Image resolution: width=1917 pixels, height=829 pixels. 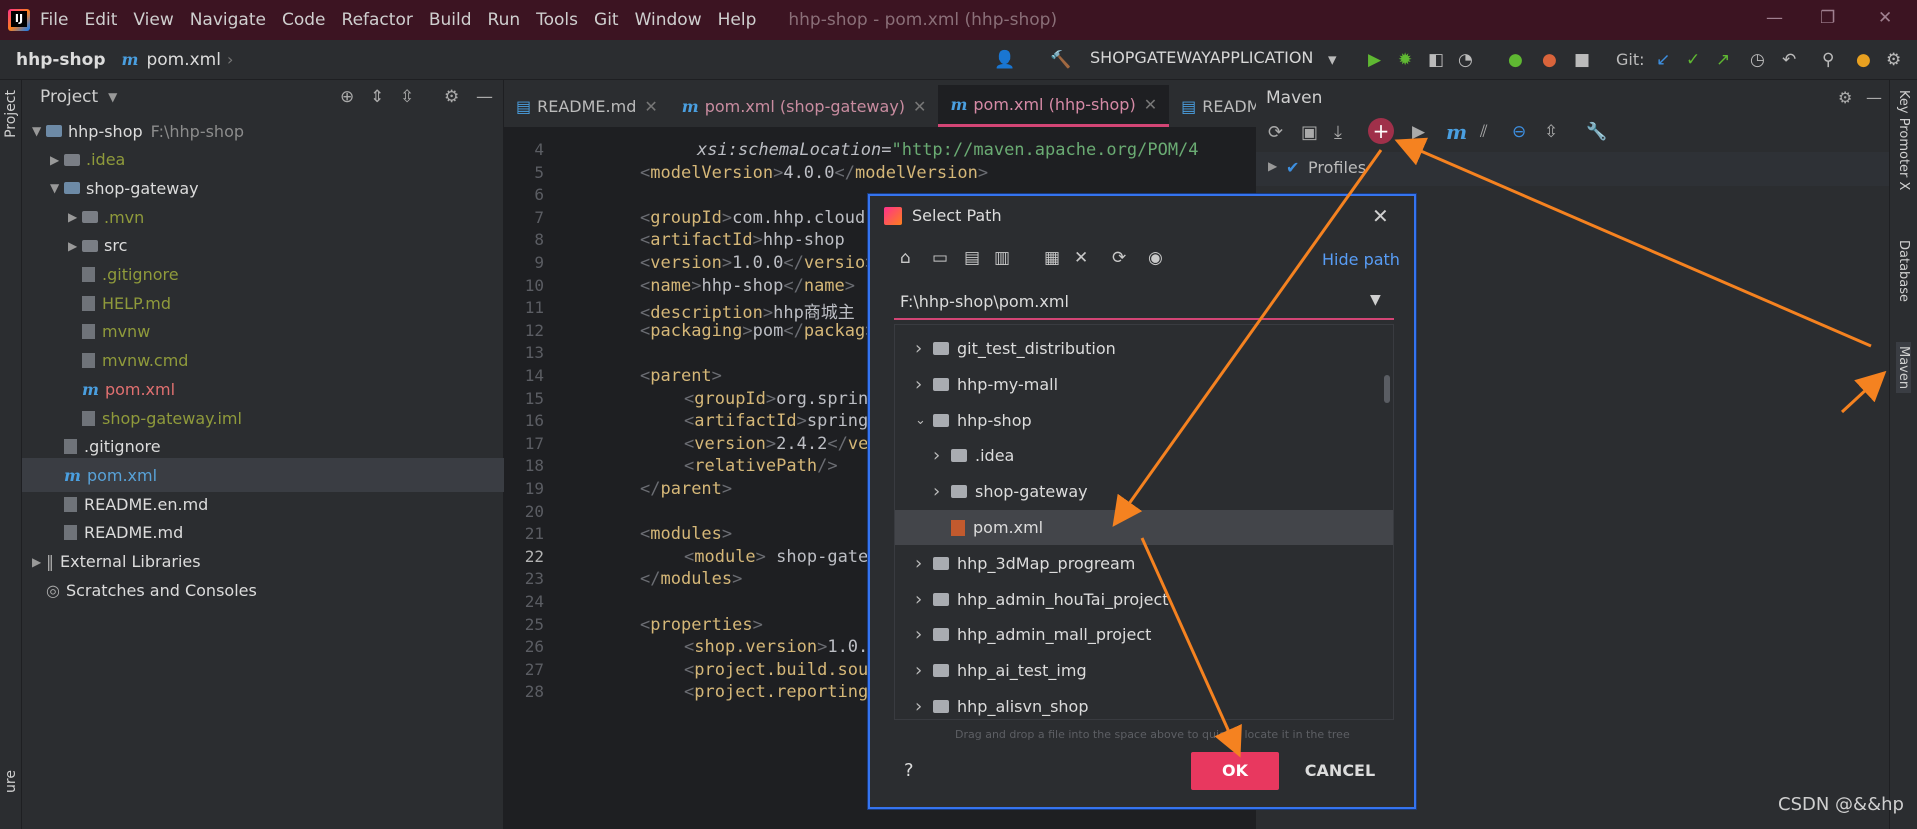 I want to click on arrow-to-add-button, so click(x=1633, y=242).